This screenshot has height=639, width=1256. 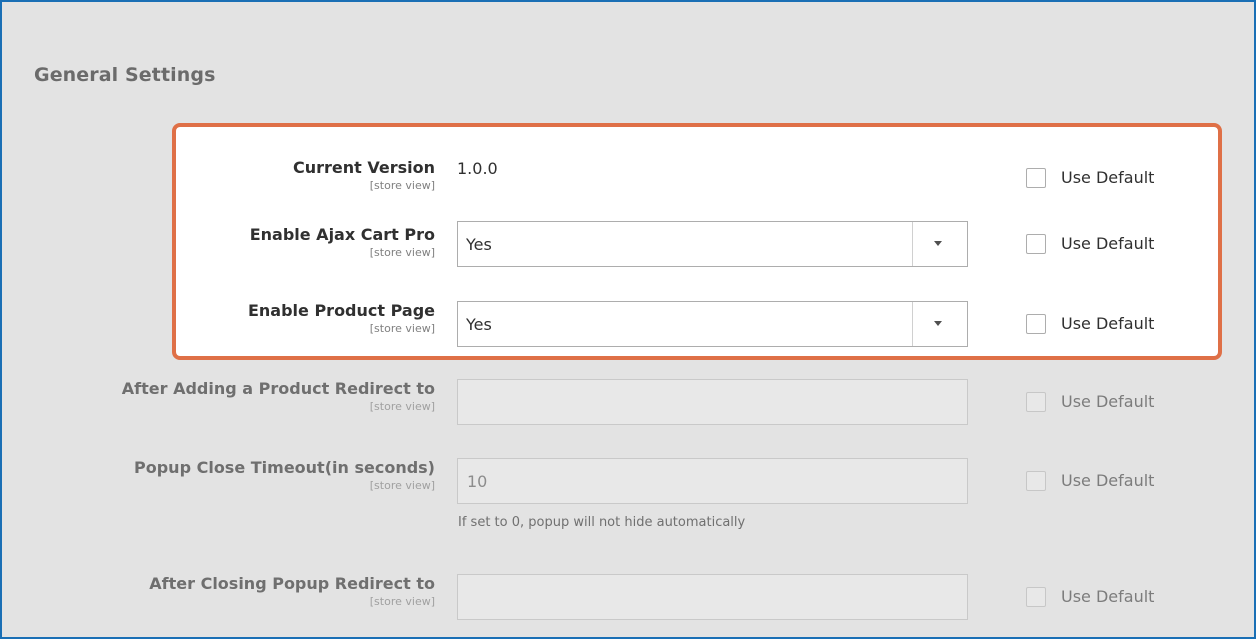 What do you see at coordinates (712, 324) in the screenshot?
I see `enable-product-page-select: Yes` at bounding box center [712, 324].